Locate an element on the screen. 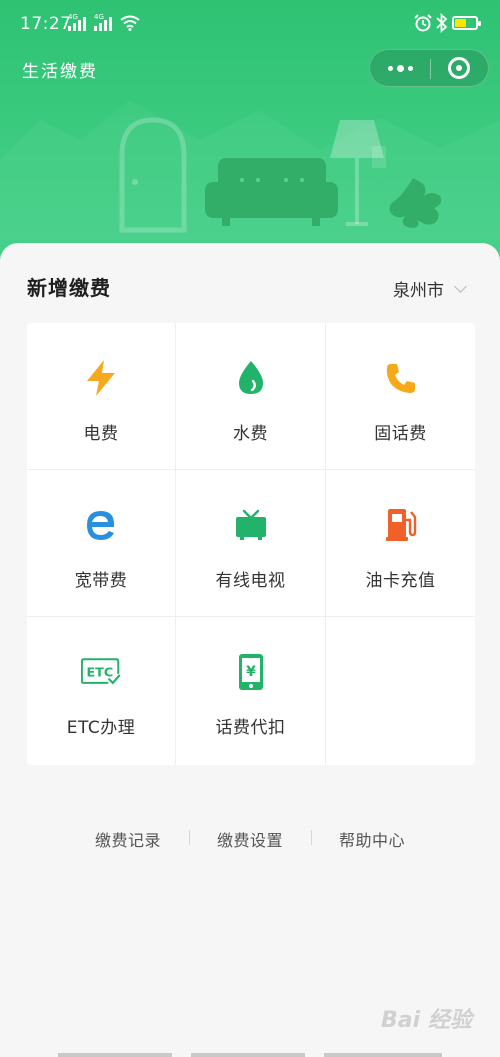  svg-text: ETC is located at coordinates (99, 672).